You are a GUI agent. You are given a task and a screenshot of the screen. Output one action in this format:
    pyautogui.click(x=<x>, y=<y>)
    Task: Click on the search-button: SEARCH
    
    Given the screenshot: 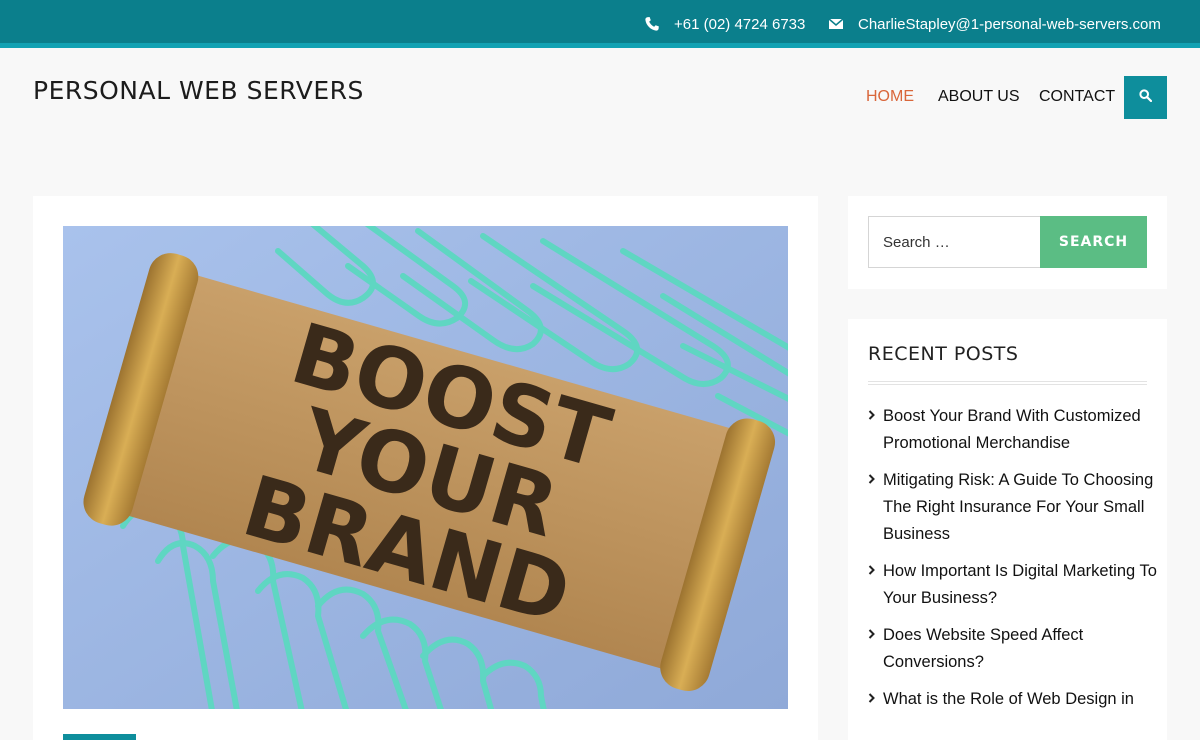 What is the action you would take?
    pyautogui.click(x=1093, y=242)
    